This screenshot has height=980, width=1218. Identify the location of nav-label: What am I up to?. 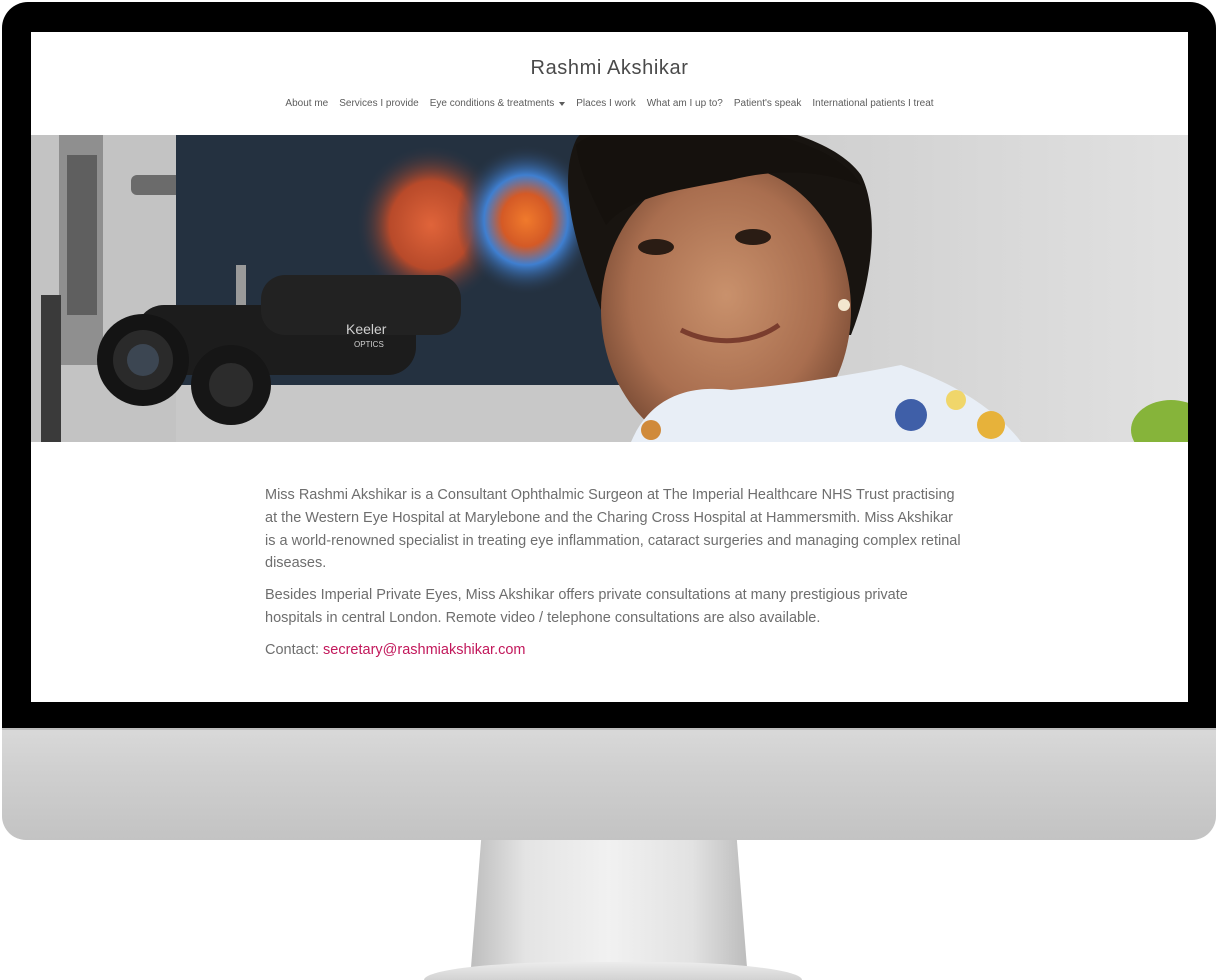
(684, 103).